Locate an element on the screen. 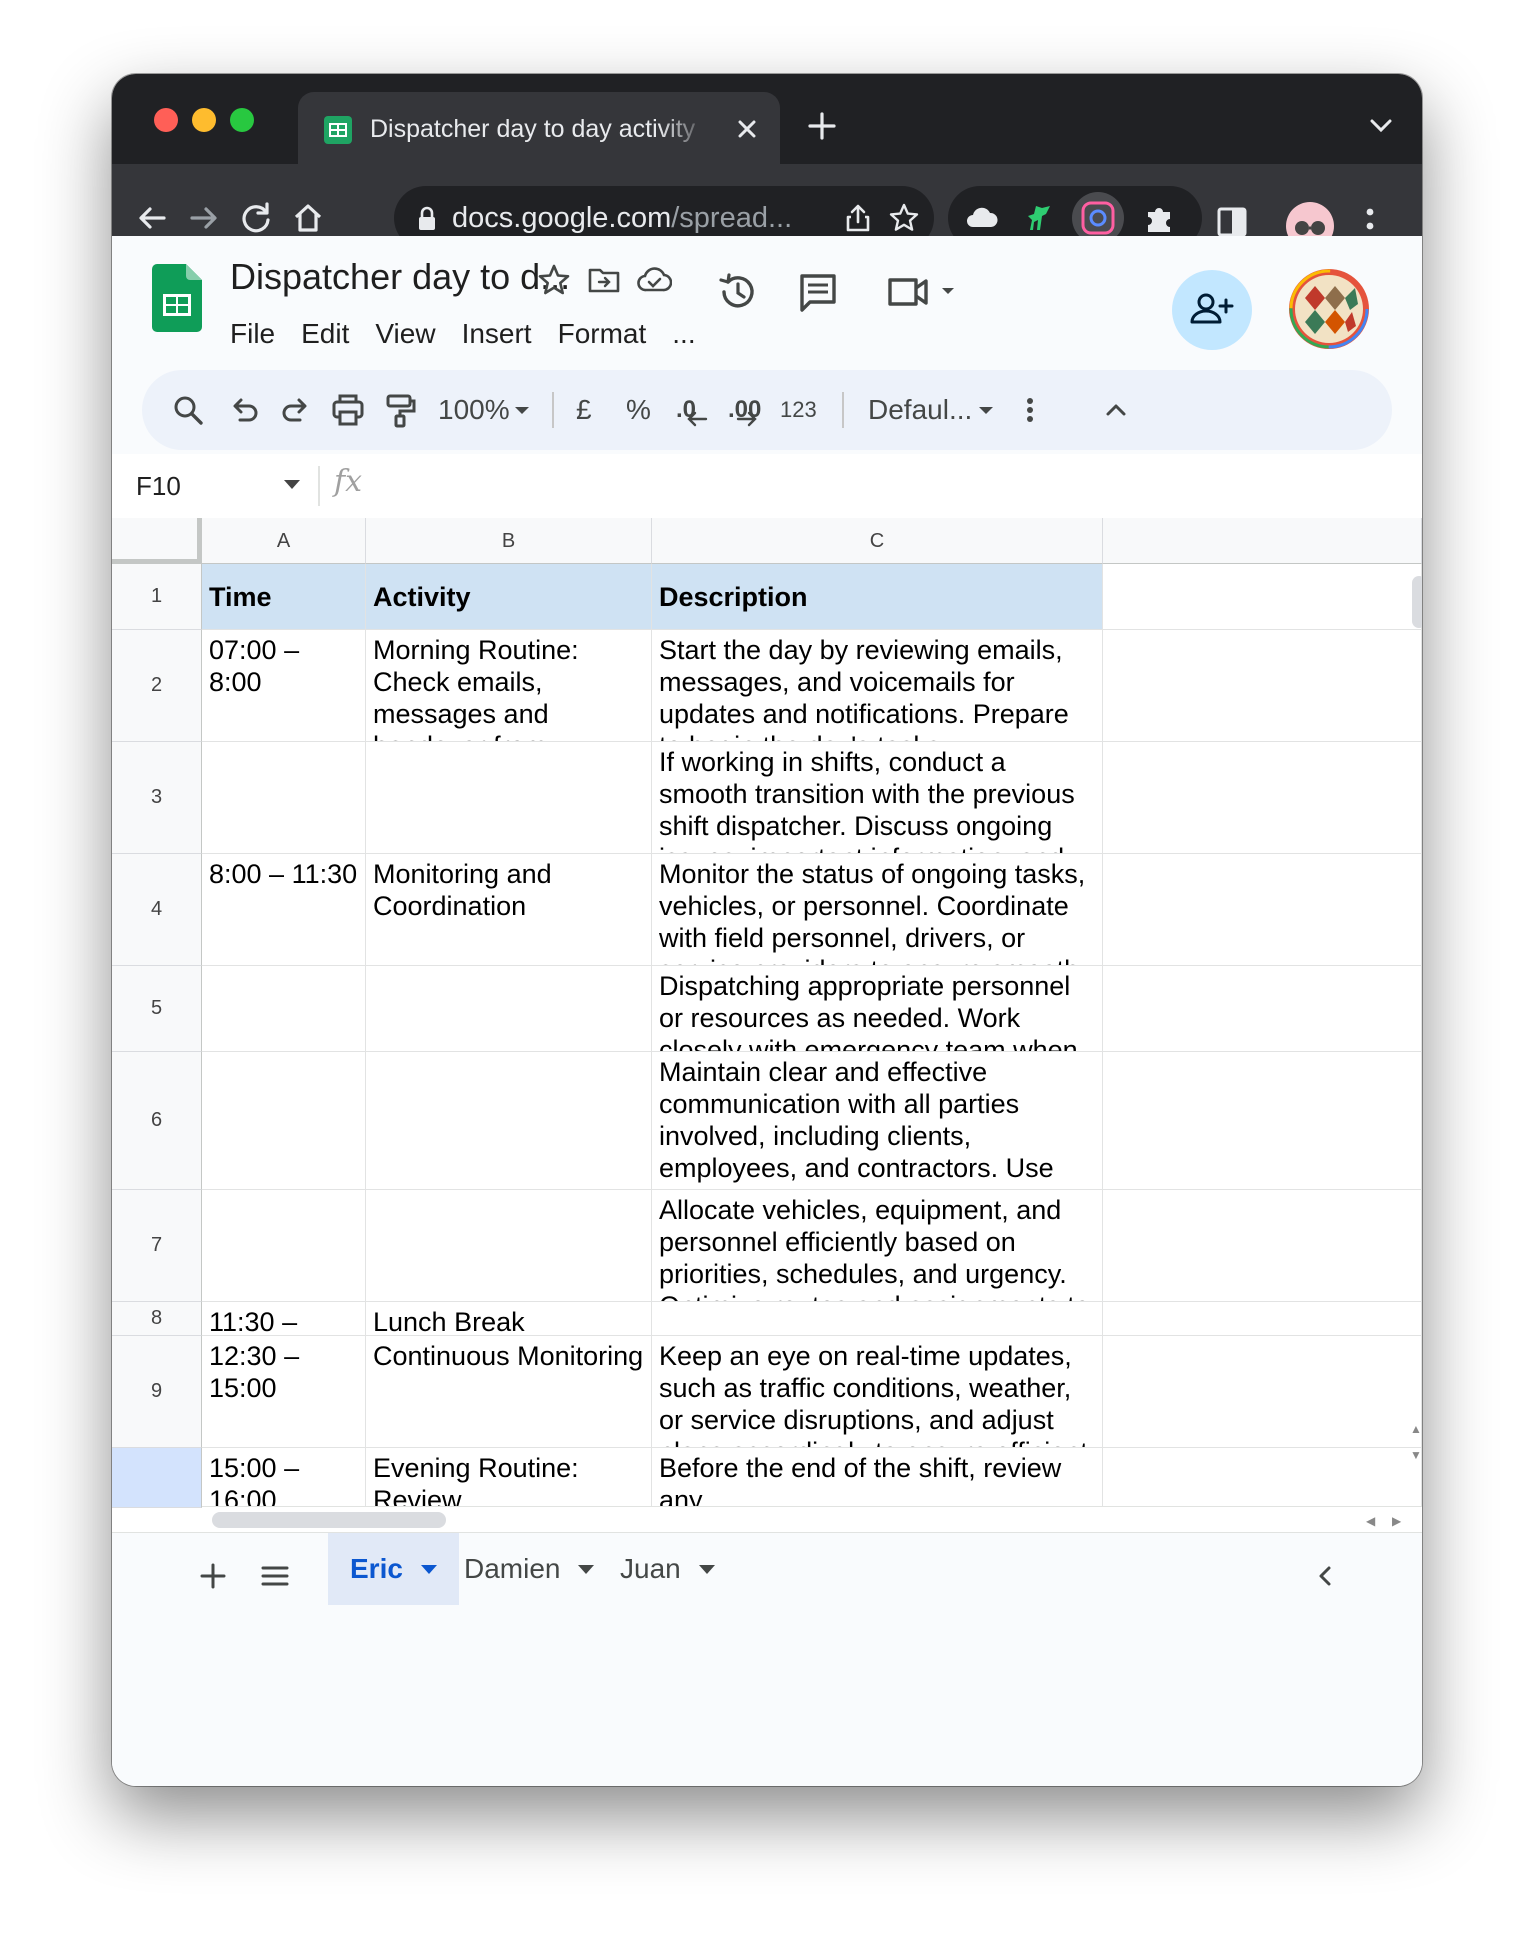  row-header: 2 is located at coordinates (157, 686).